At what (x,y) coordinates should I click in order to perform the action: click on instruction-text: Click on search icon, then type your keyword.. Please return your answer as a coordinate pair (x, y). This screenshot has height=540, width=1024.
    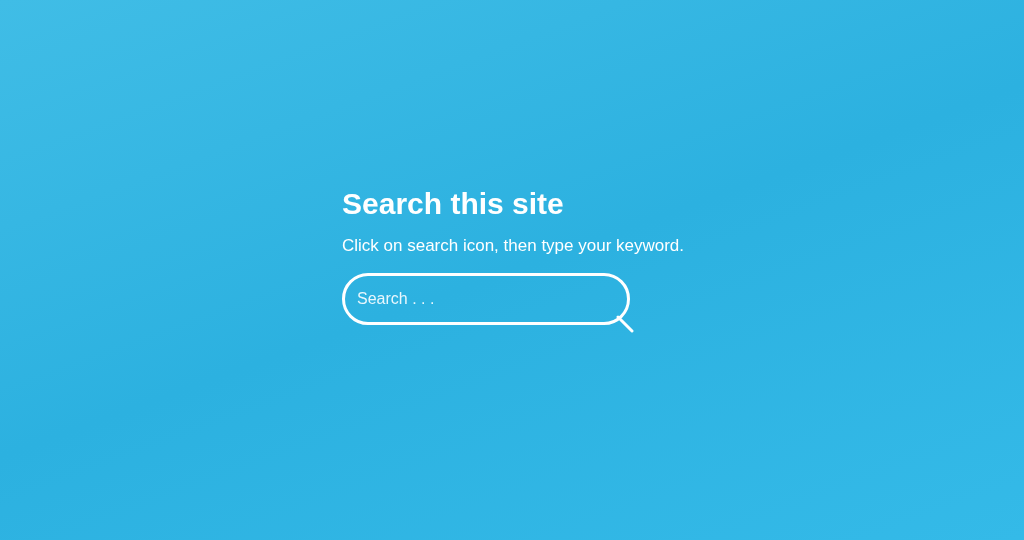
    Looking at the image, I should click on (514, 246).